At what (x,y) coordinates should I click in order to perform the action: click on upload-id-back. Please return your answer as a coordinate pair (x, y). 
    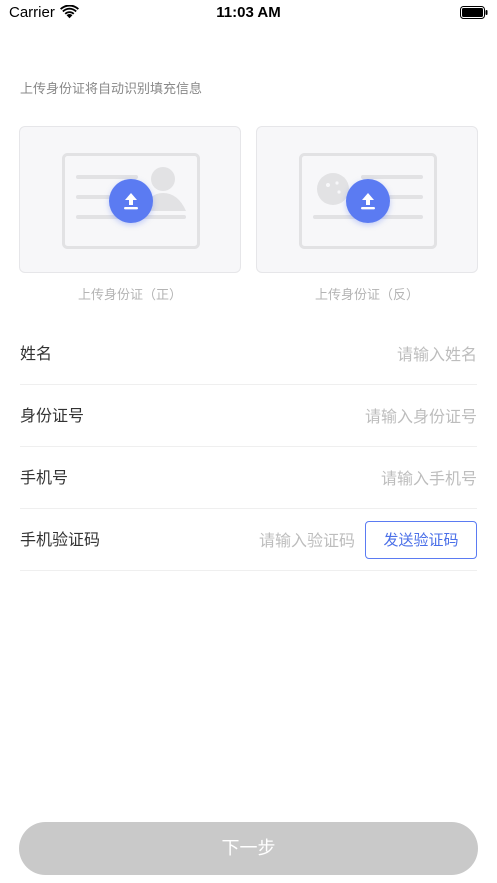
    Looking at the image, I should click on (367, 199).